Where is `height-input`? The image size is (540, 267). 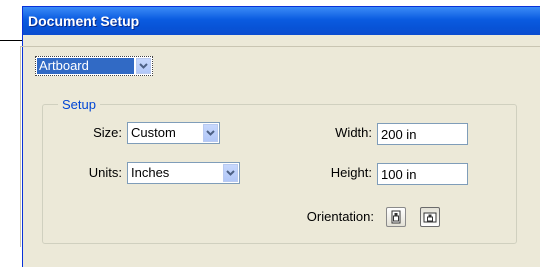 height-input is located at coordinates (422, 174).